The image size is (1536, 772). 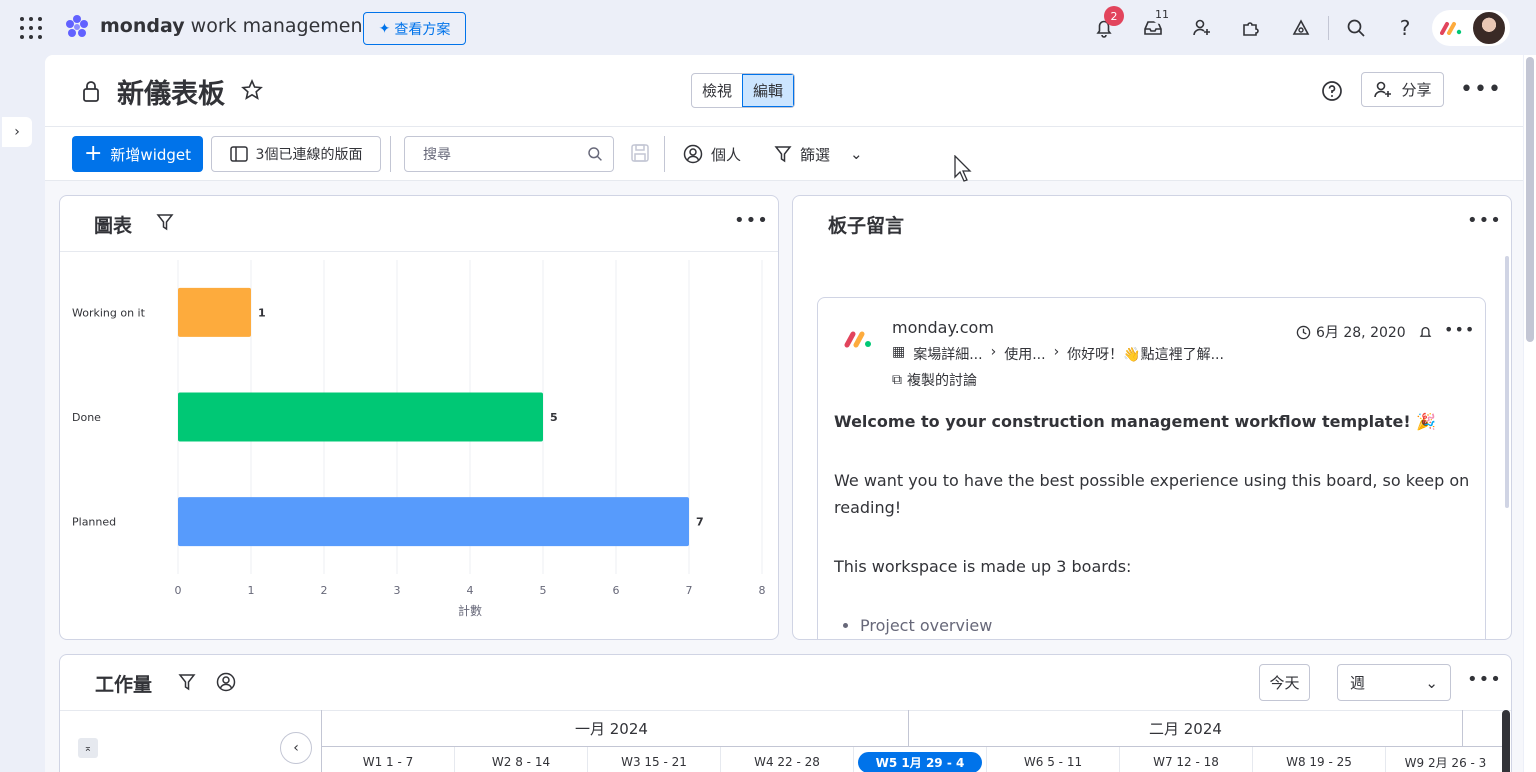 What do you see at coordinates (1186, 759) in the screenshot?
I see `week-cell: W7 12 - 18` at bounding box center [1186, 759].